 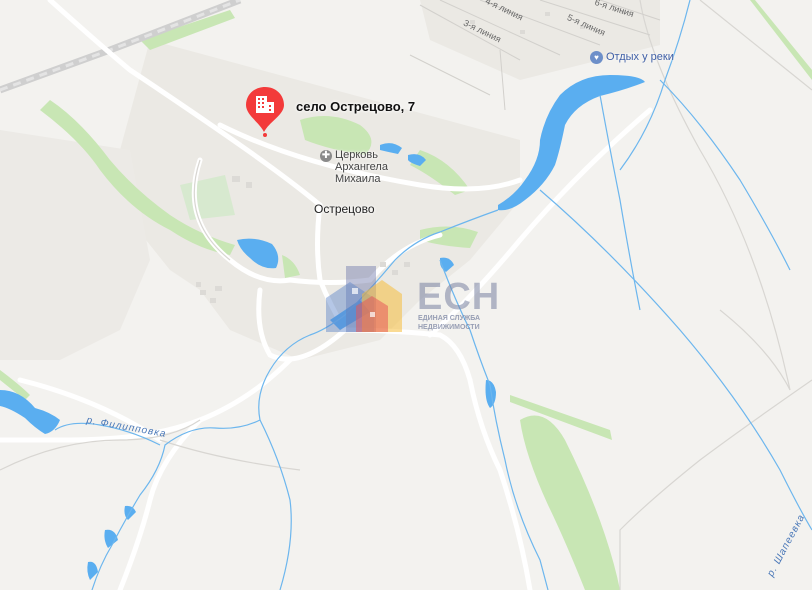 I want to click on village-label: Острецово, so click(x=344, y=209).